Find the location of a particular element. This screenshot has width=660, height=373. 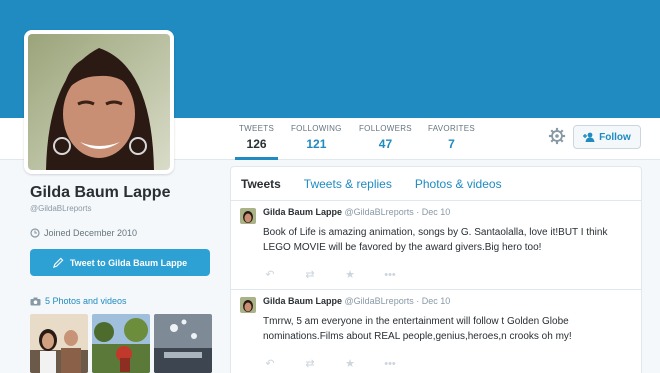

calendar-clock-icon is located at coordinates (35, 233).